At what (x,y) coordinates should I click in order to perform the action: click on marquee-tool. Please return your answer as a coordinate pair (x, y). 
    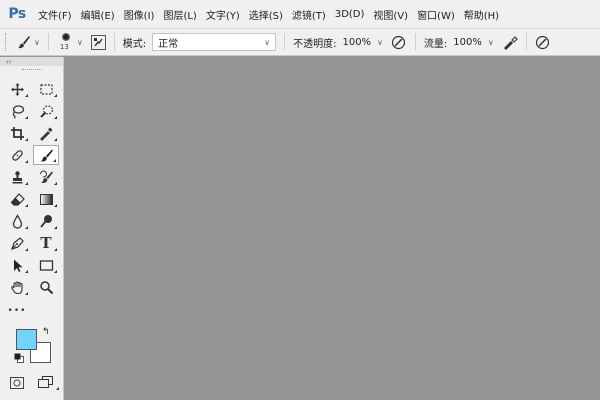
    Looking at the image, I should click on (46, 89).